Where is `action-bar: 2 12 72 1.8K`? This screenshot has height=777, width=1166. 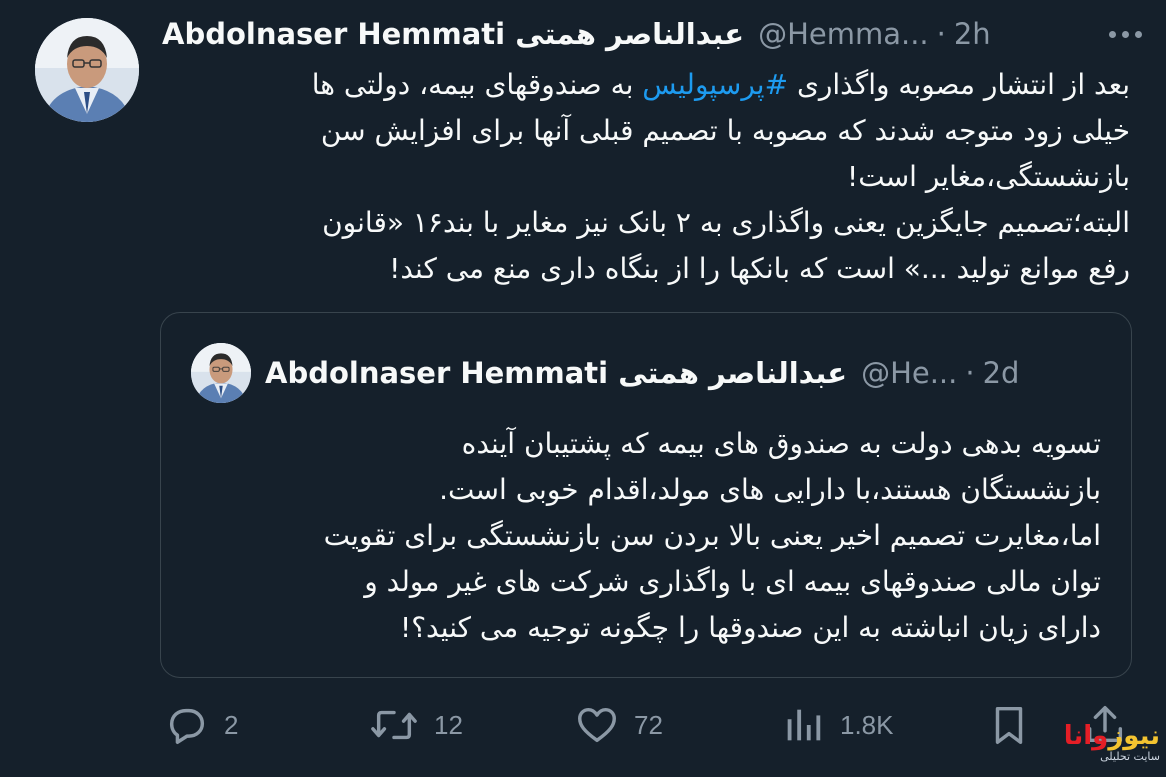 action-bar: 2 12 72 1.8K is located at coordinates (650, 725).